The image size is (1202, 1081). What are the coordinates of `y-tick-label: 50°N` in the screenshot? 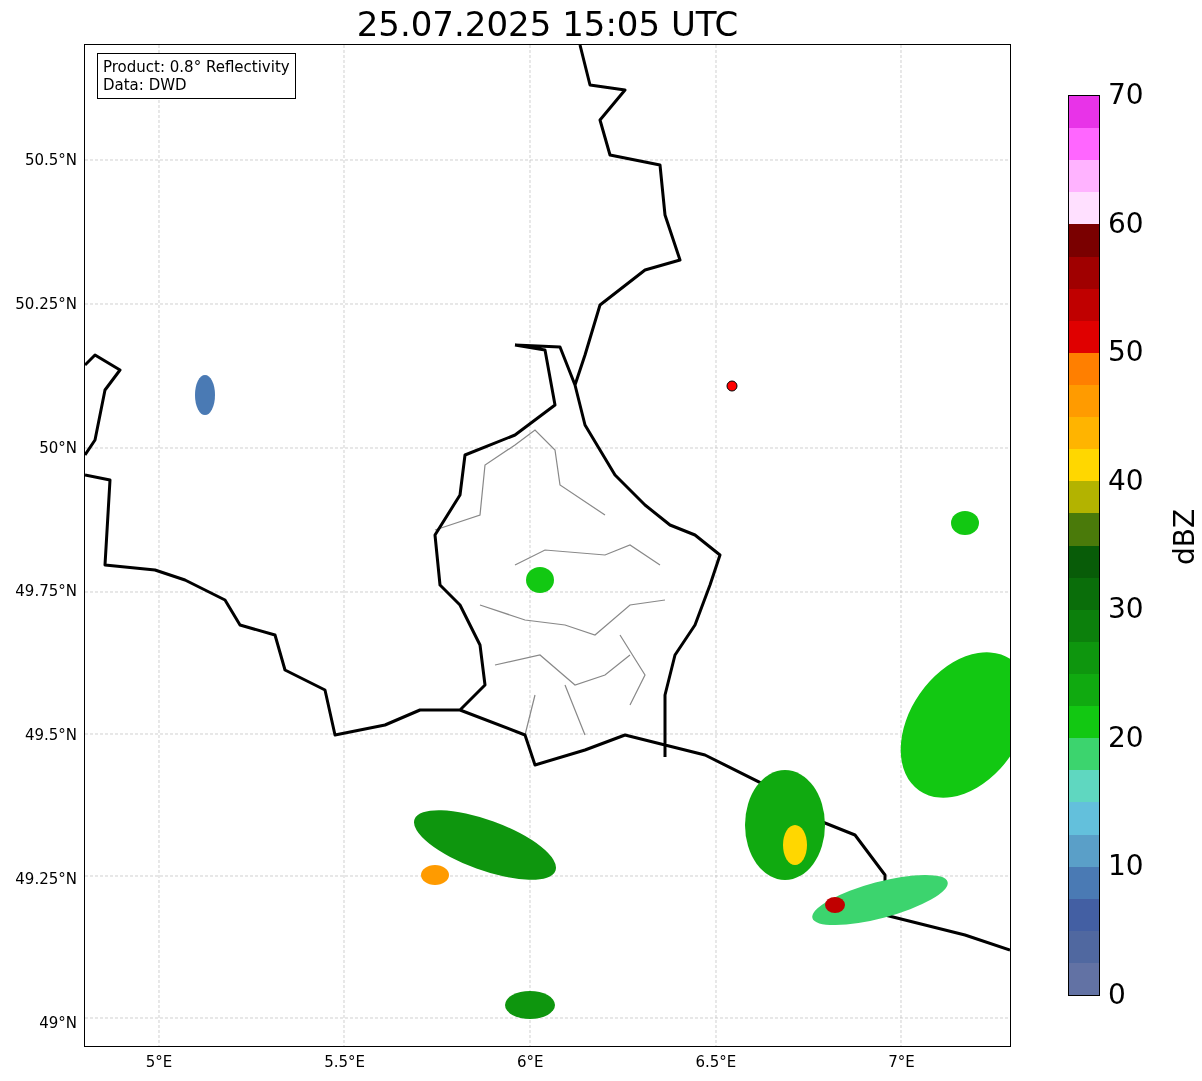 It's located at (58, 447).